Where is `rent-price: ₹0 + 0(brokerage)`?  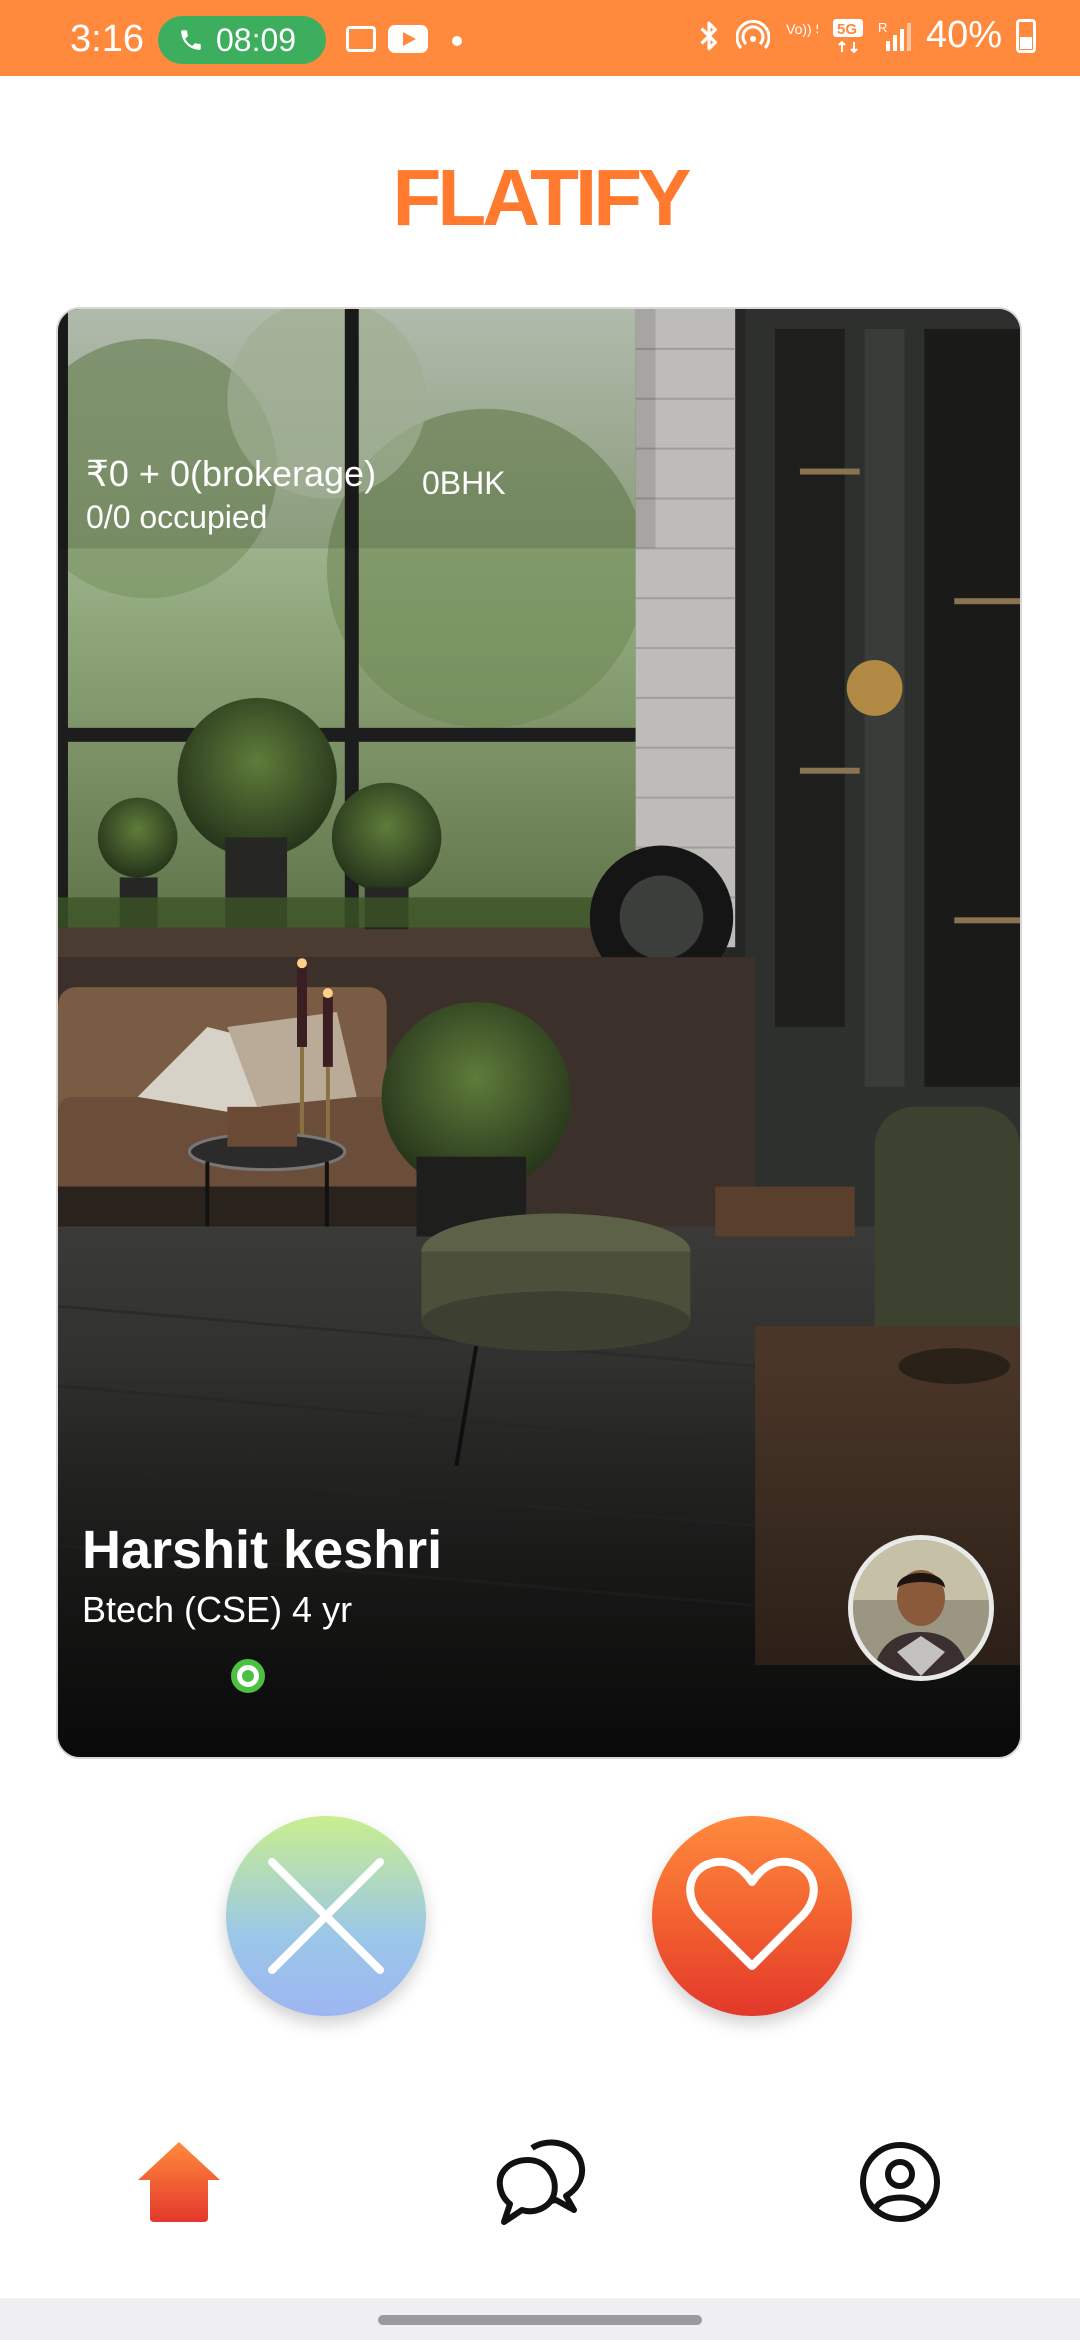
rent-price: ₹0 + 0(brokerage) is located at coordinates (231, 473).